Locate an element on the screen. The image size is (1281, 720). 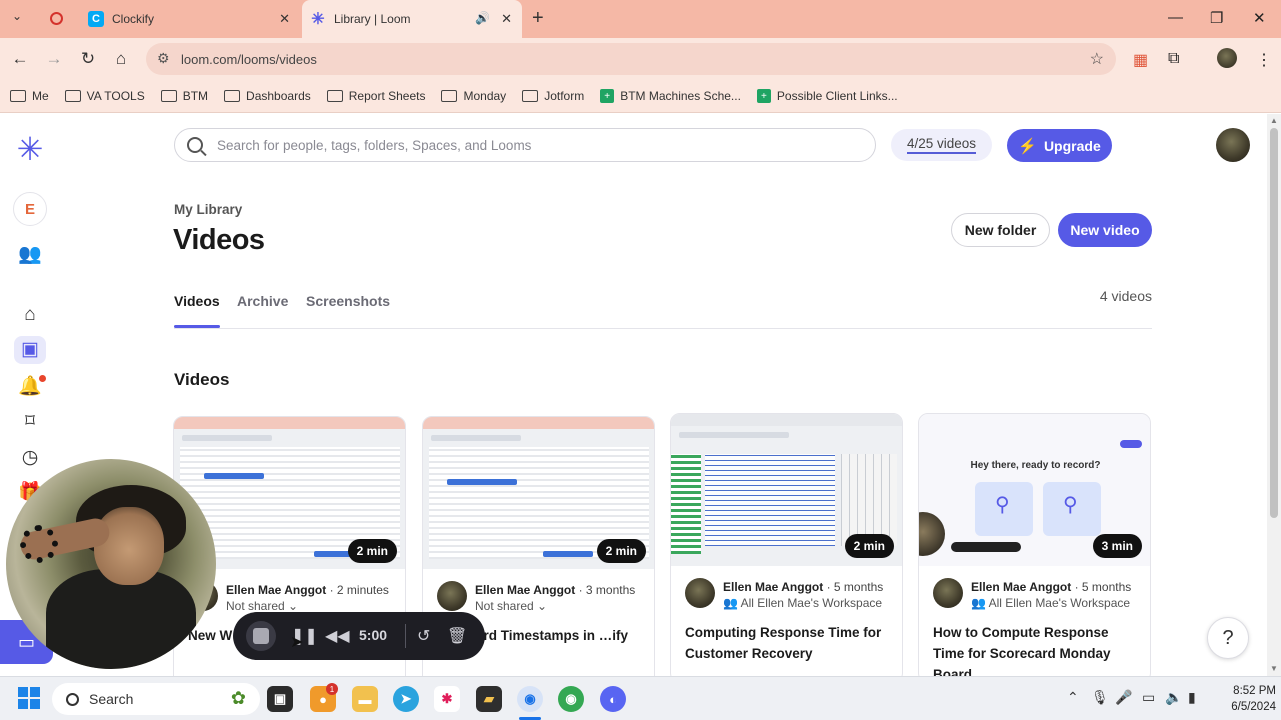
close-window-icon: ✕ is located at coordinates (1259, 18).